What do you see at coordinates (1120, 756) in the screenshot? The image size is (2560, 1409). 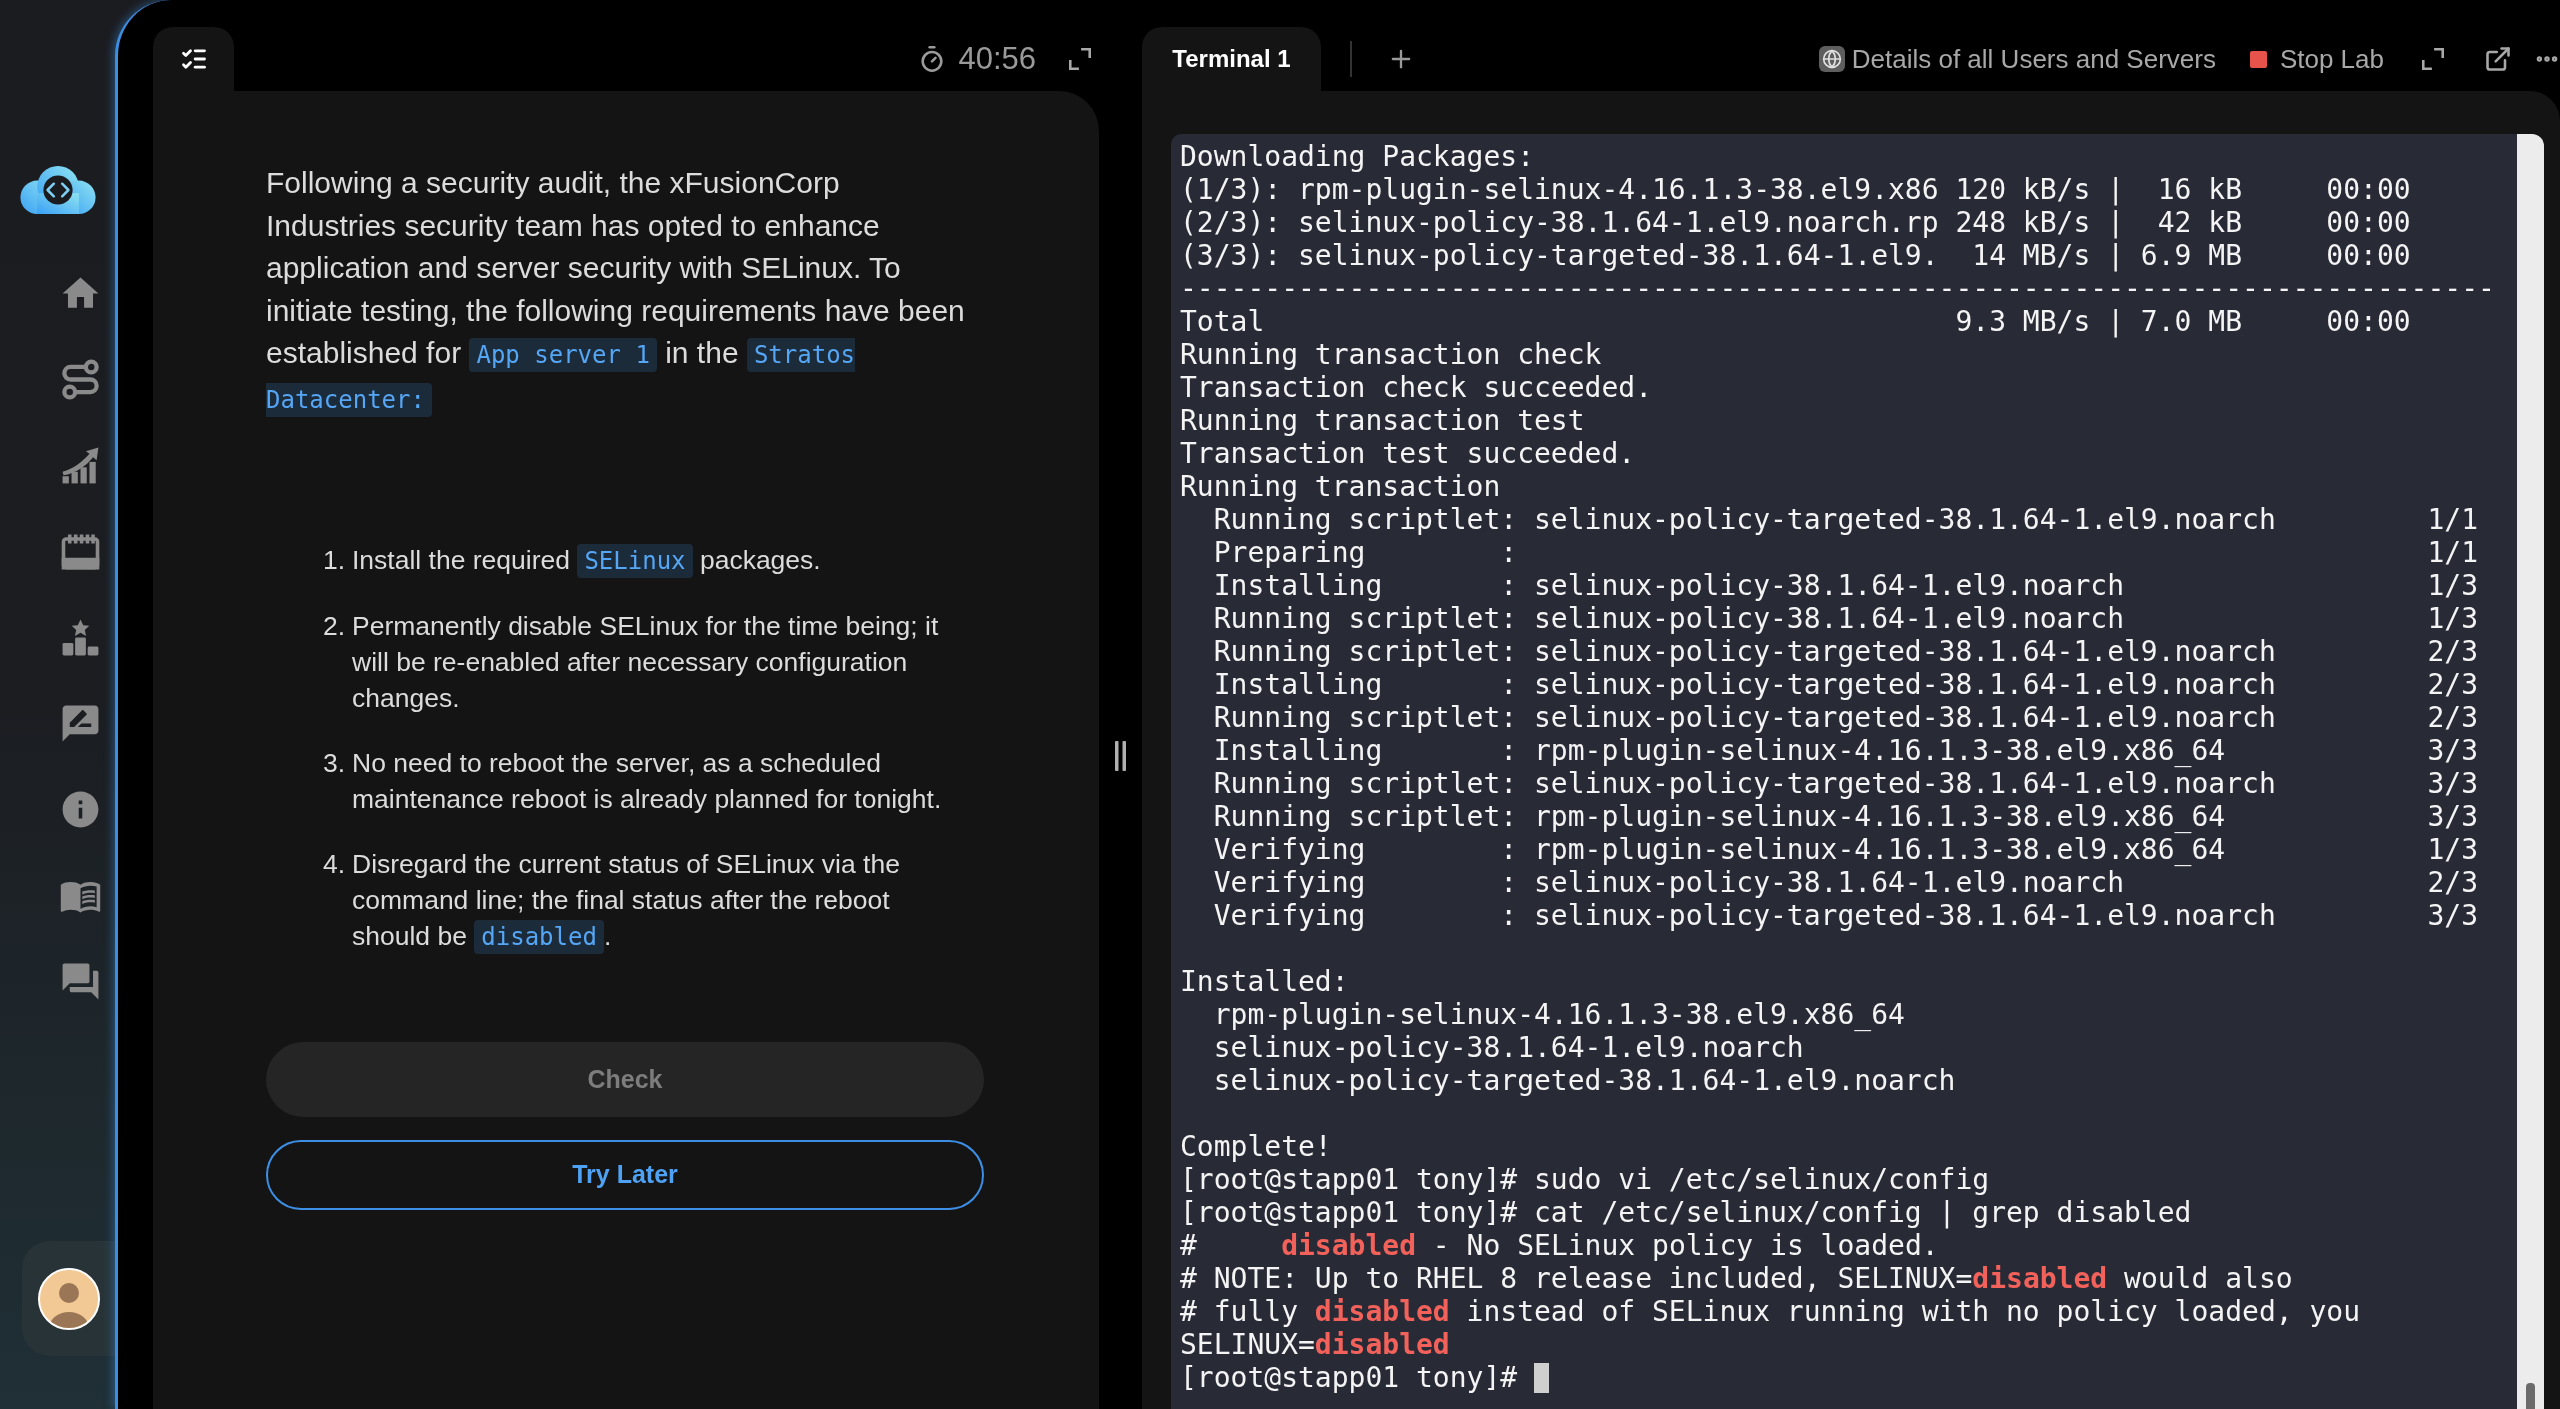 I see `resize-handle-icon` at bounding box center [1120, 756].